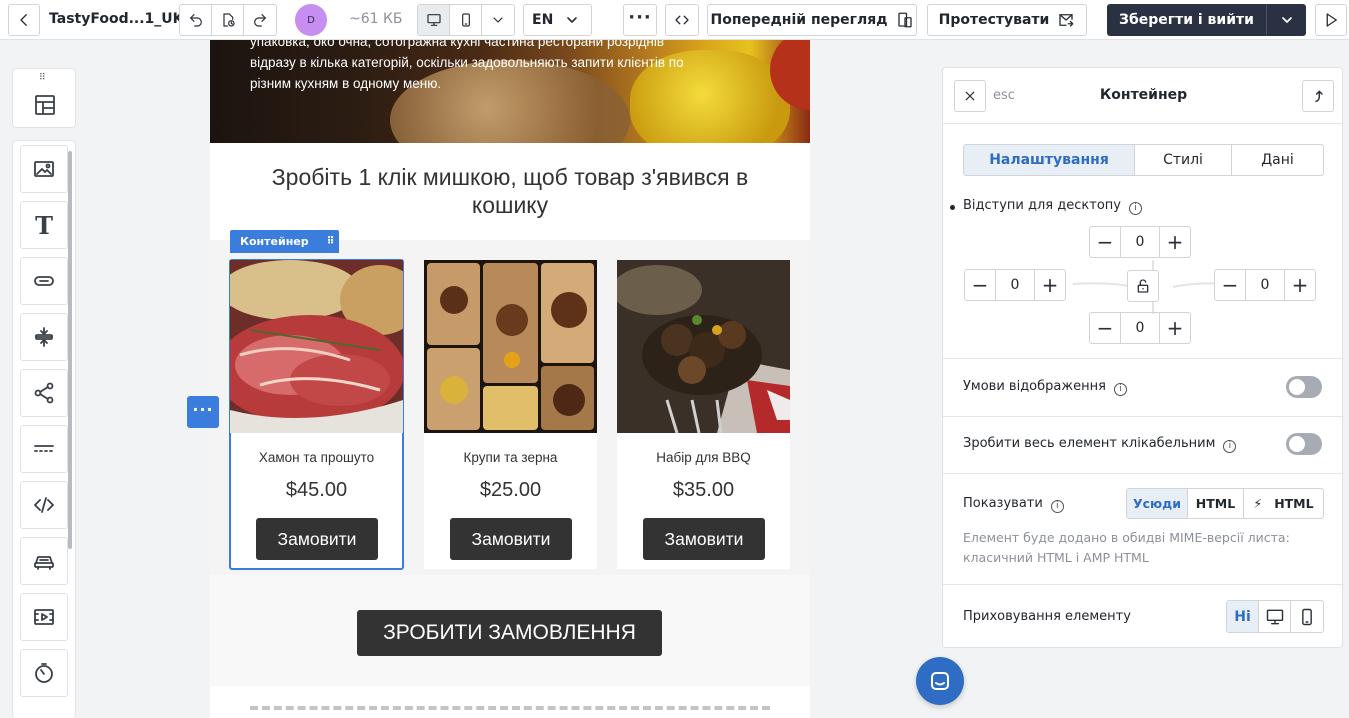 This screenshot has height=718, width=1349. Describe the element at coordinates (682, 20) in the screenshot. I see `code-view-button` at that location.